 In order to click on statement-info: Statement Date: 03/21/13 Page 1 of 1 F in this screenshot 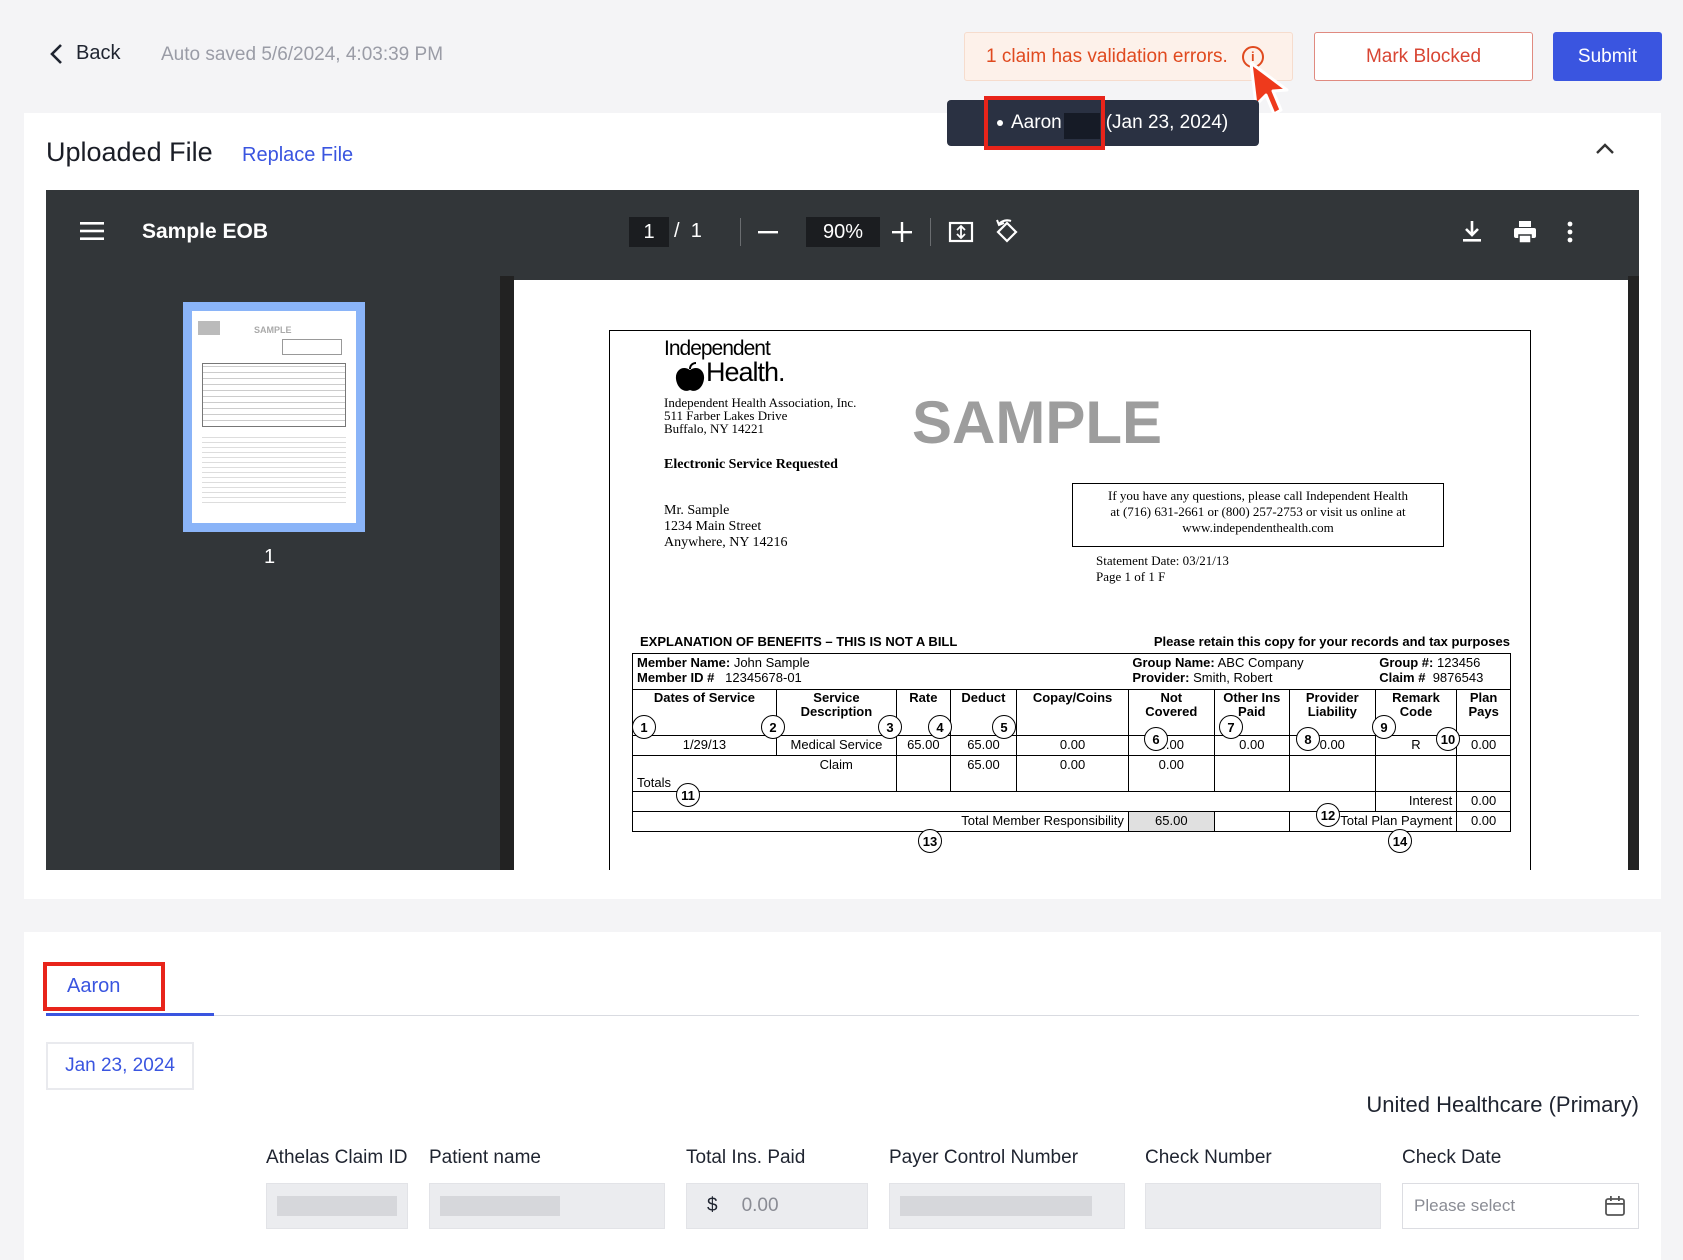, I will do `click(1162, 568)`.